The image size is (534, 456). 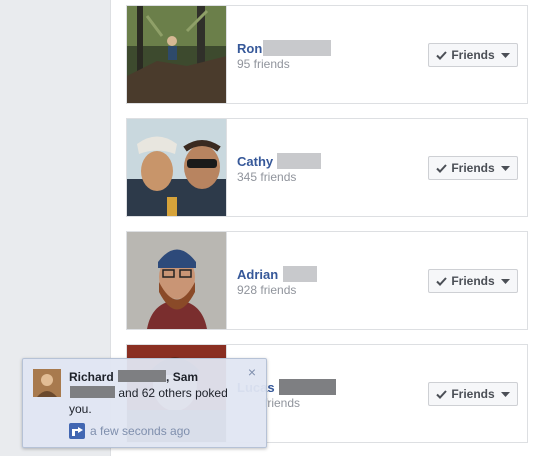 I want to click on poker-name-1: Richard, so click(x=91, y=377).